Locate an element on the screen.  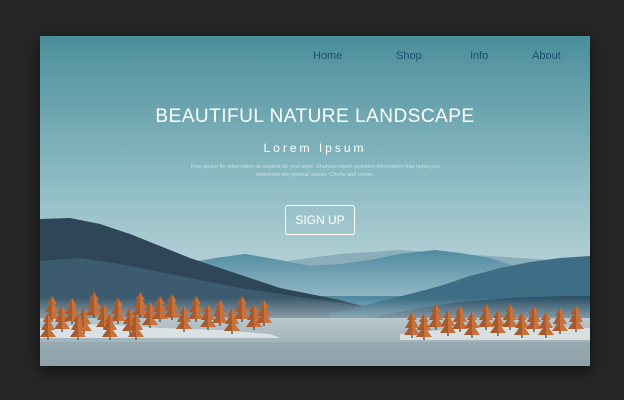
hero-title: BEAUTIFUL NATURE LANDSCAPE is located at coordinates (315, 116).